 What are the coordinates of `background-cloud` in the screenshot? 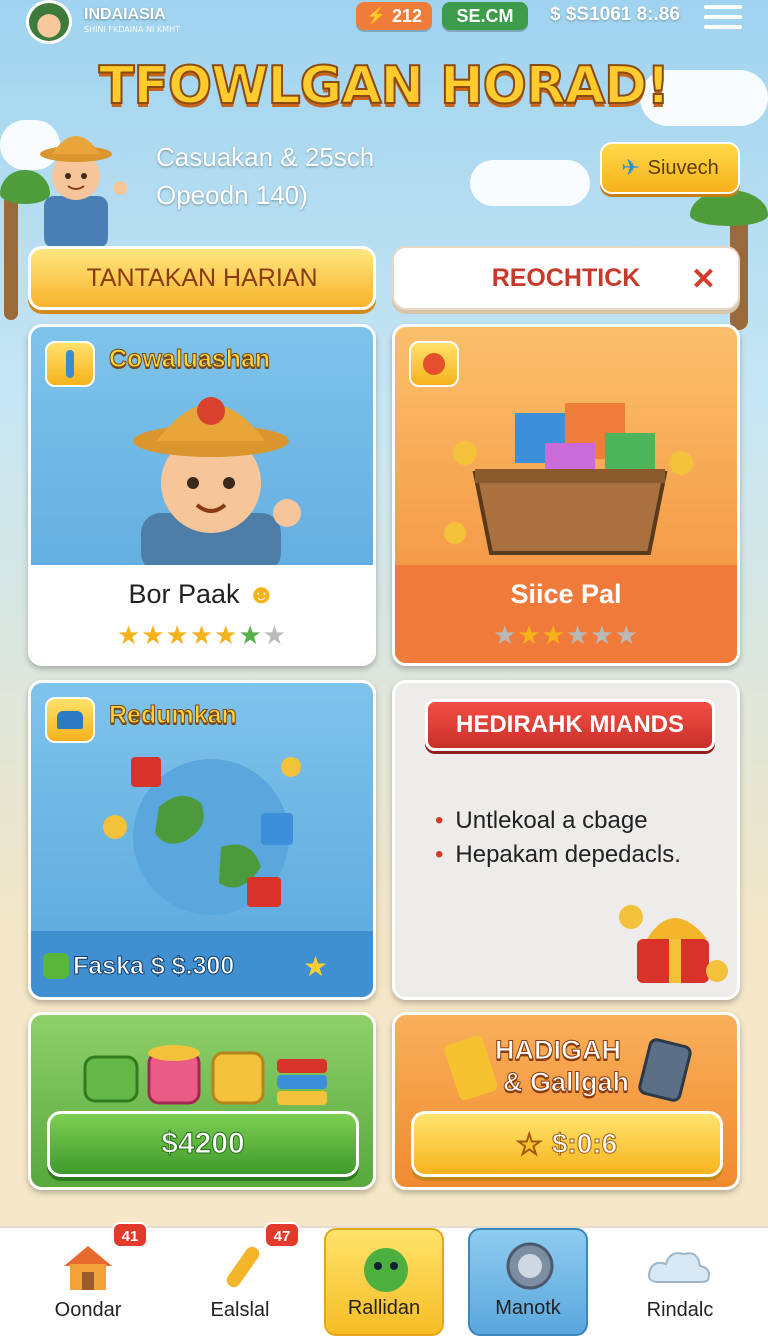 It's located at (530, 183).